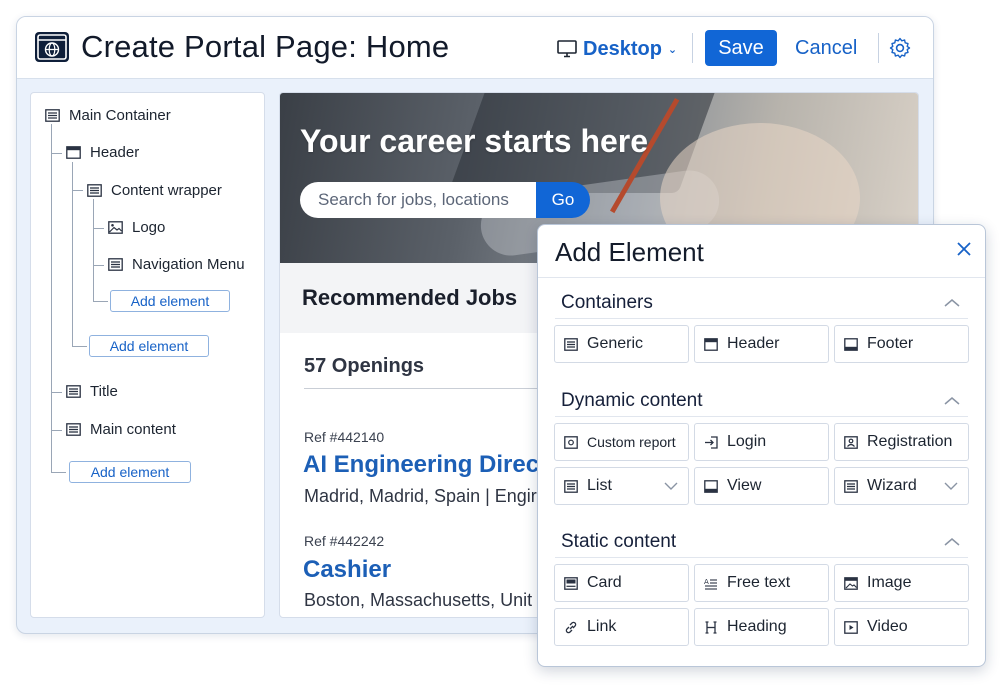  What do you see at coordinates (418, 600) in the screenshot?
I see `job-location: Boston, Massachusetts, Unit` at bounding box center [418, 600].